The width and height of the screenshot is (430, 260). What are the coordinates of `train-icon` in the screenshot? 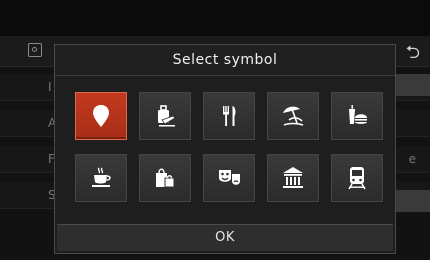 It's located at (357, 178).